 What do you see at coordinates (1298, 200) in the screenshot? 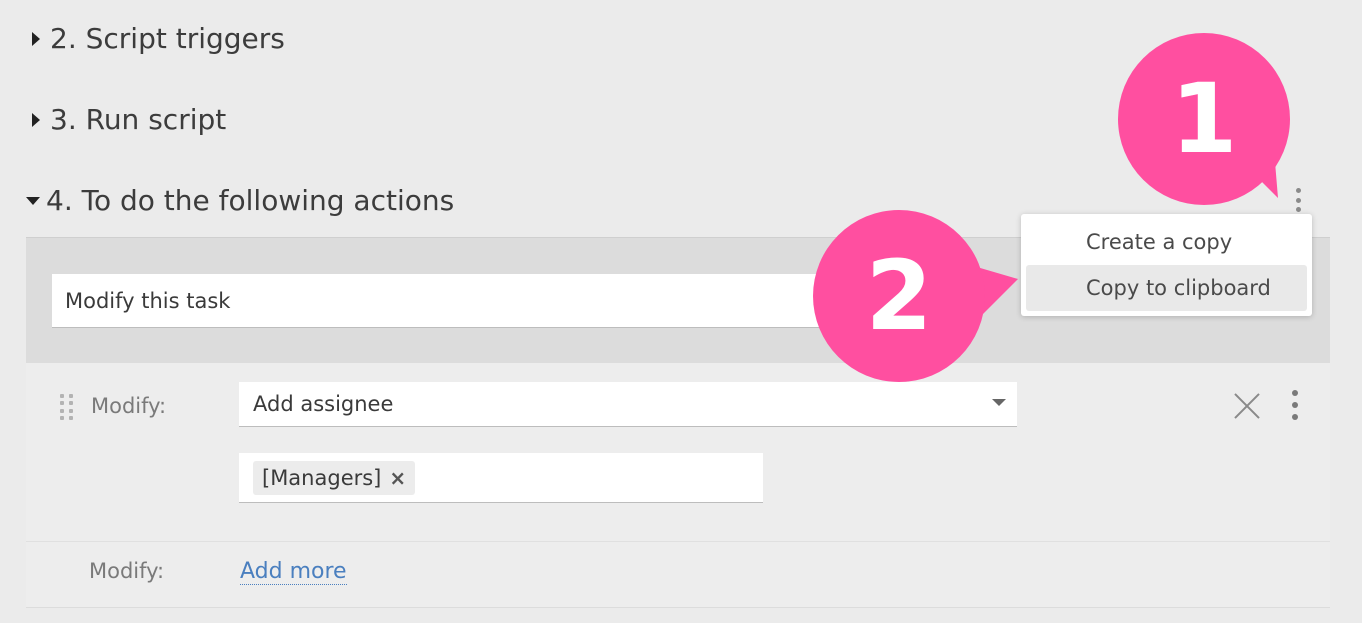
I see `section-more-icon` at bounding box center [1298, 200].